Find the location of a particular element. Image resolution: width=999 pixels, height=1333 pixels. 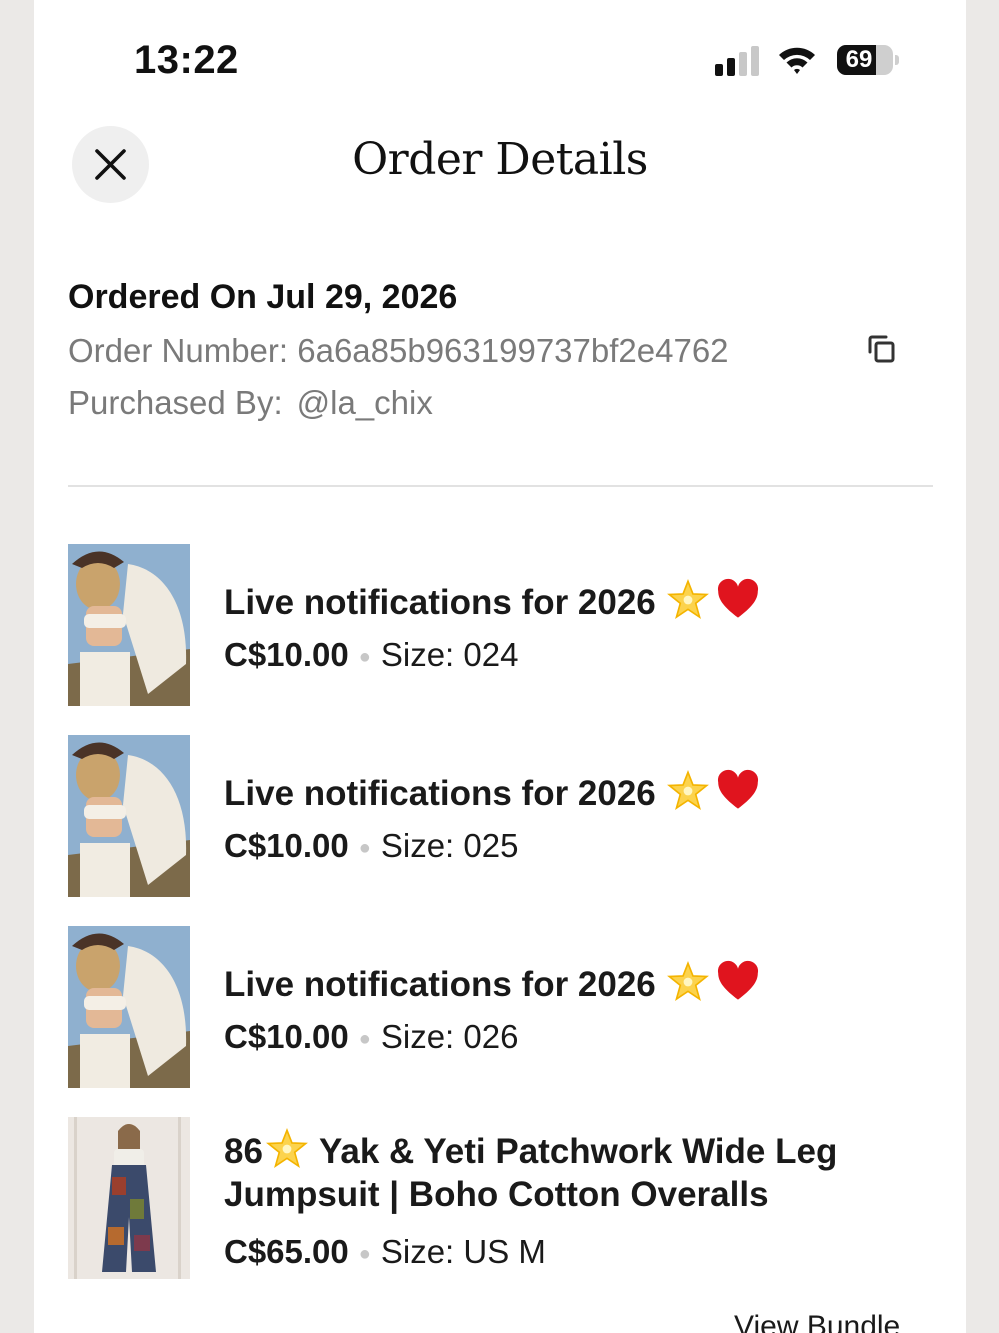

order-number-label: Order Number: is located at coordinates (178, 350).